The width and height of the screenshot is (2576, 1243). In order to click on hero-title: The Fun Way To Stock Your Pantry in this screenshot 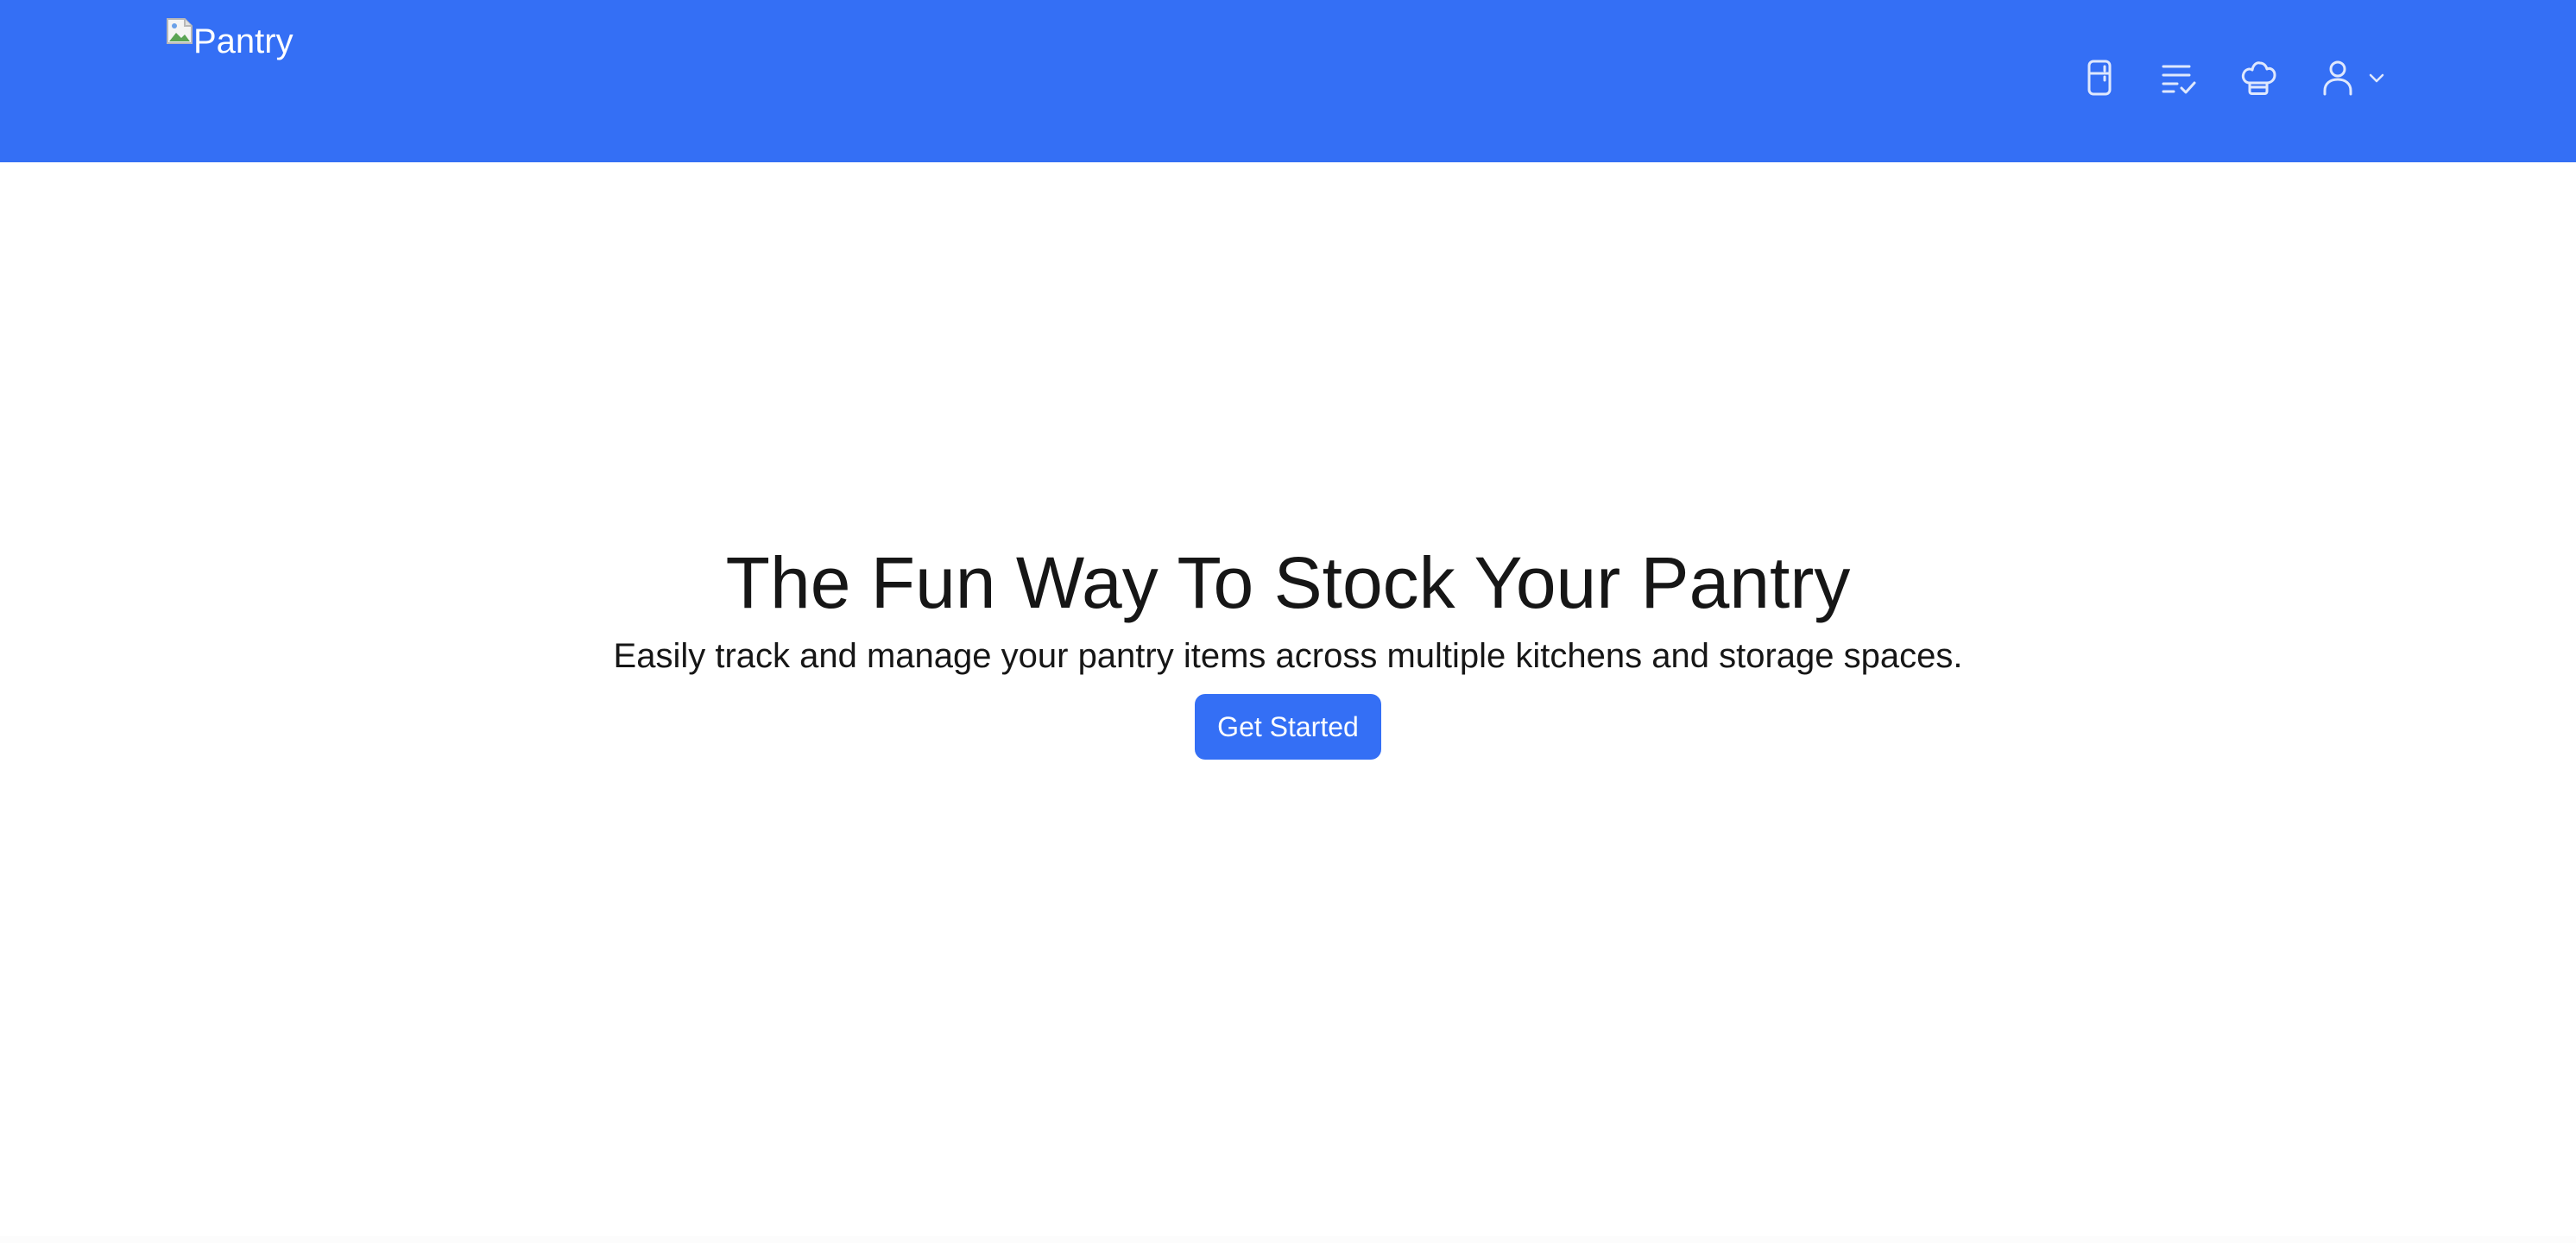, I will do `click(1288, 582)`.